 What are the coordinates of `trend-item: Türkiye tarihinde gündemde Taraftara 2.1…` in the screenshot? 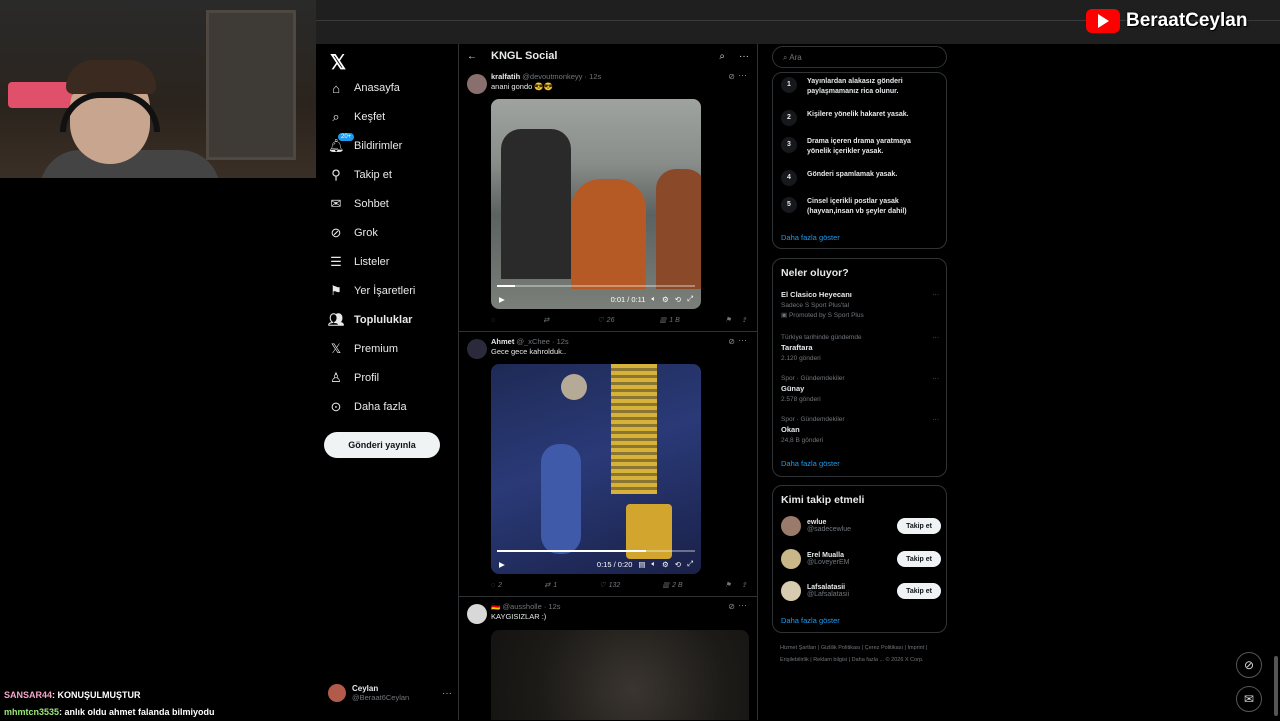 It's located at (860, 348).